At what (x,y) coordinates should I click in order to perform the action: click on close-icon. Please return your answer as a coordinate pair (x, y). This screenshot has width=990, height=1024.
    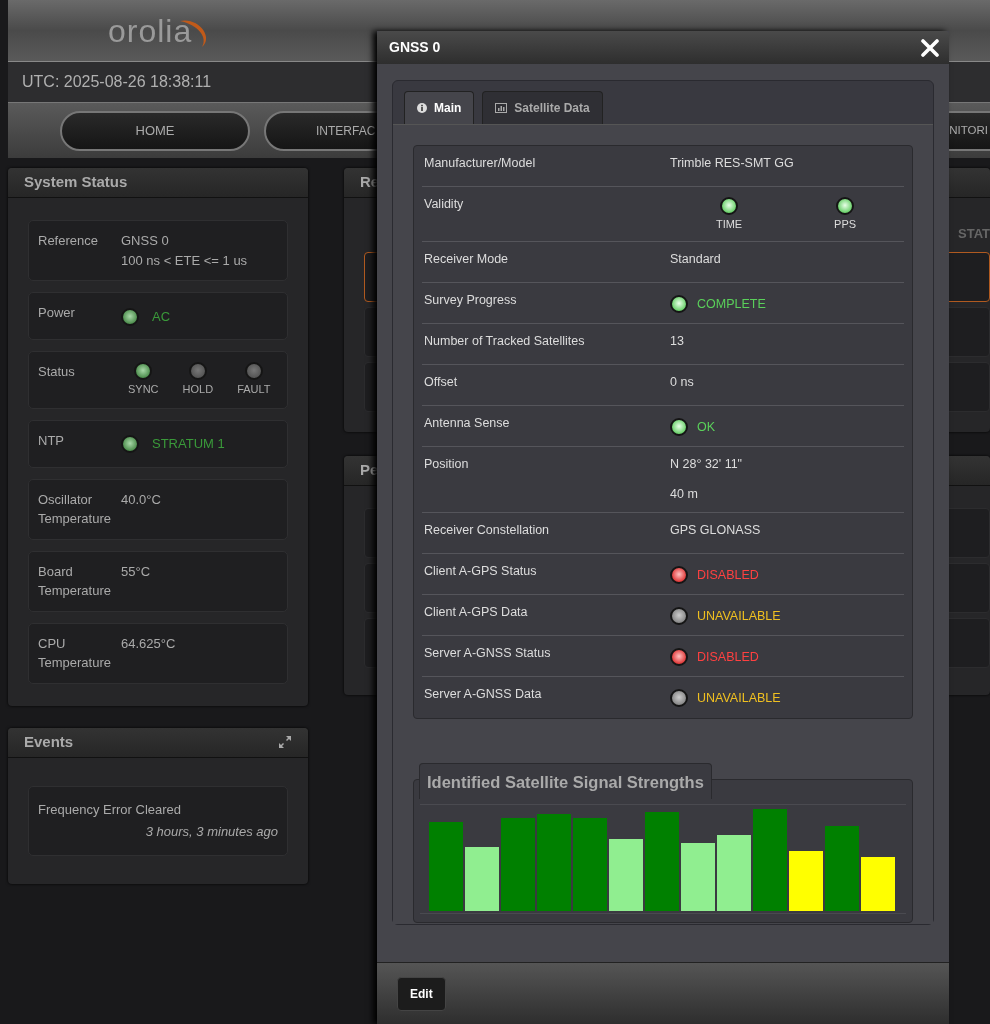
    Looking at the image, I should click on (930, 47).